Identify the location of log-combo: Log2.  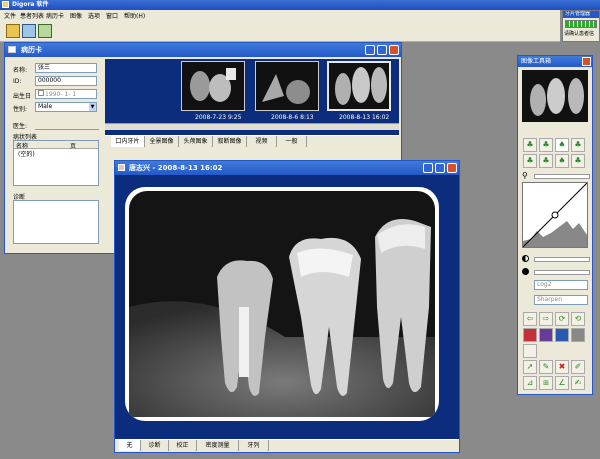
(561, 285).